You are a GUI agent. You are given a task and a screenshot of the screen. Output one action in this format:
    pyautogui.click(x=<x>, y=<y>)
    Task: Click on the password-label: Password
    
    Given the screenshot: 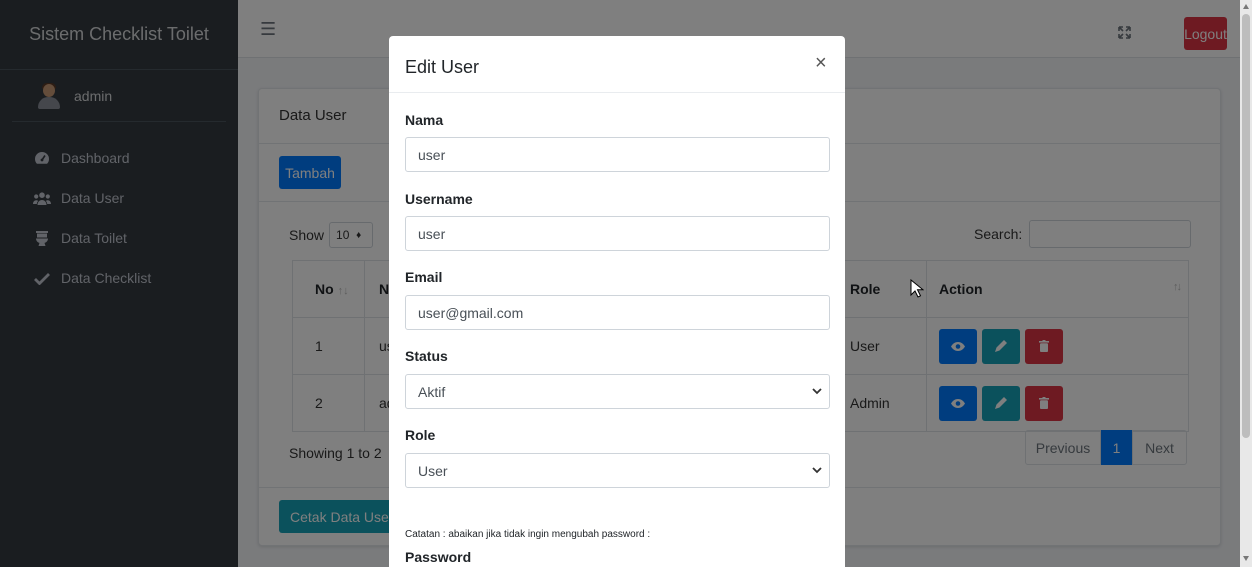 What is the action you would take?
    pyautogui.click(x=438, y=557)
    